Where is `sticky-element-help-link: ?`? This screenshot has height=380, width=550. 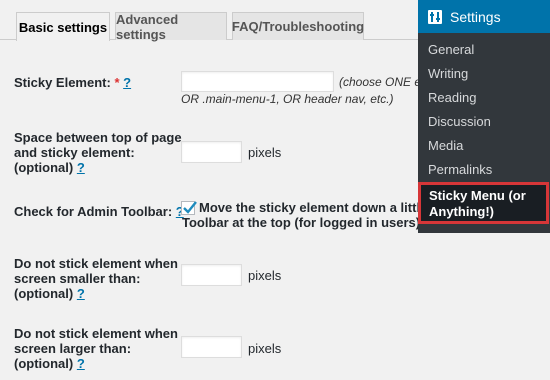 sticky-element-help-link: ? is located at coordinates (127, 82).